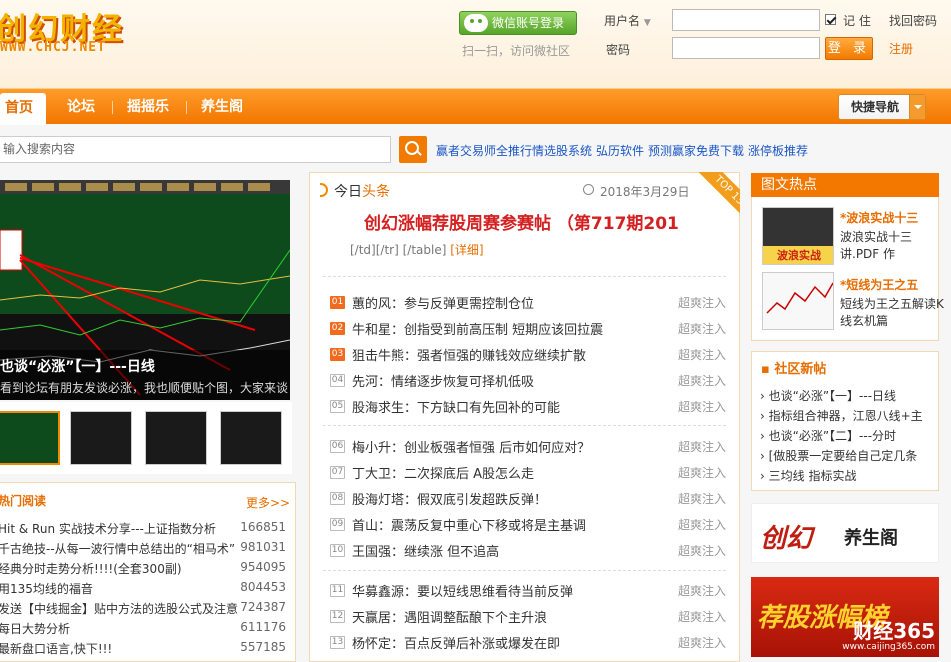 The image size is (951, 662). I want to click on article-title: 天赢居：遇阻调整酝酿下个主升浪, so click(449, 616).